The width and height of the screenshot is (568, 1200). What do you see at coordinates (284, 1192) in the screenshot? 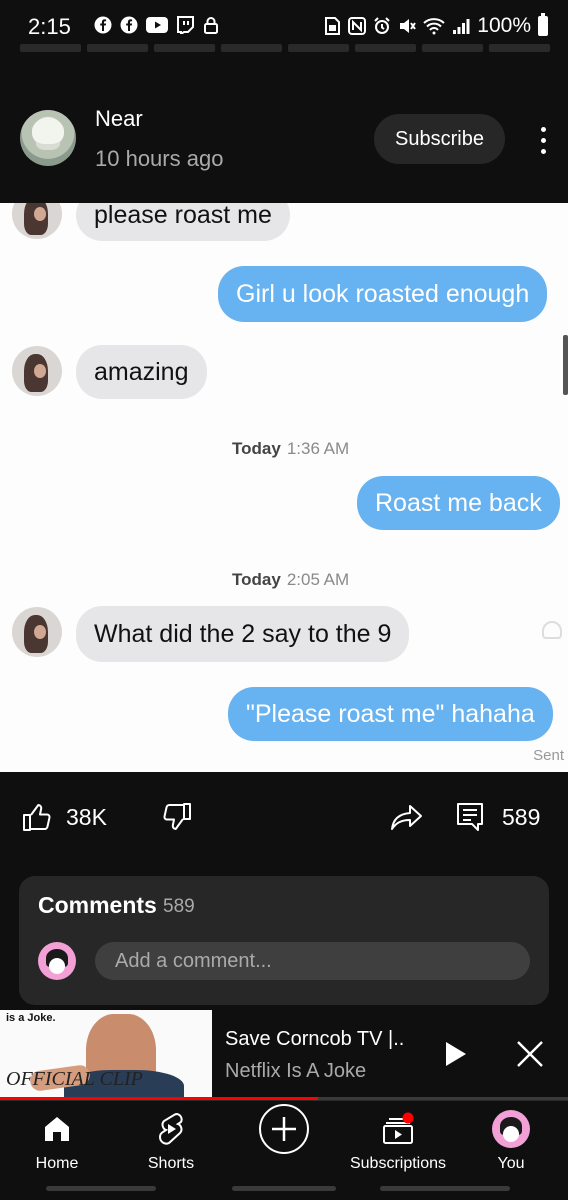
I see `system-gesture-bar` at bounding box center [284, 1192].